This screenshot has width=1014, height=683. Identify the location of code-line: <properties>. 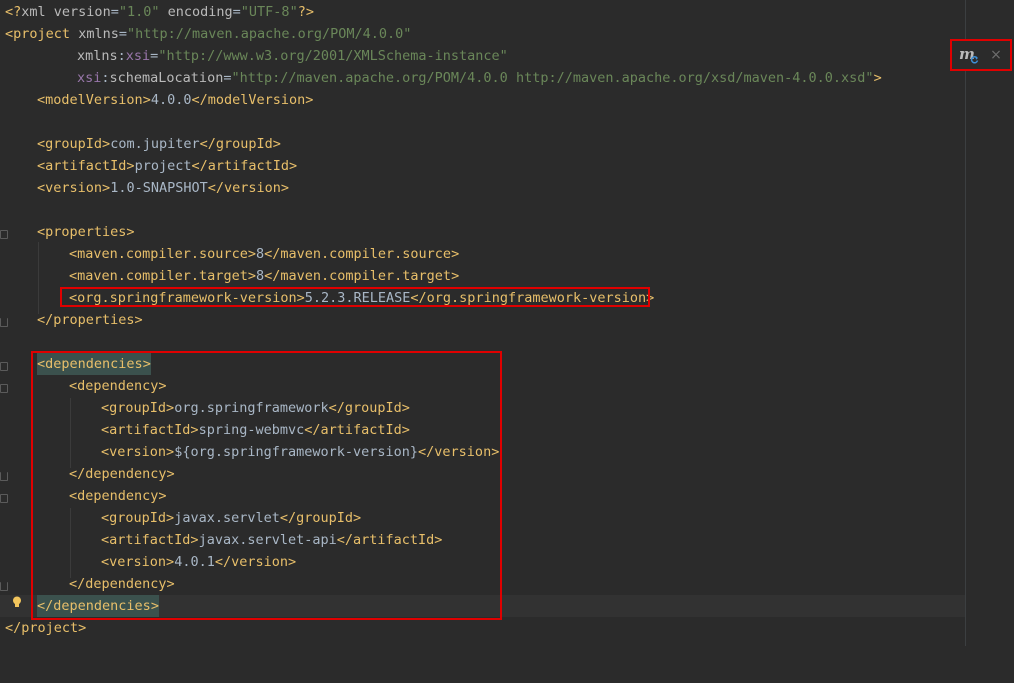
(482, 232).